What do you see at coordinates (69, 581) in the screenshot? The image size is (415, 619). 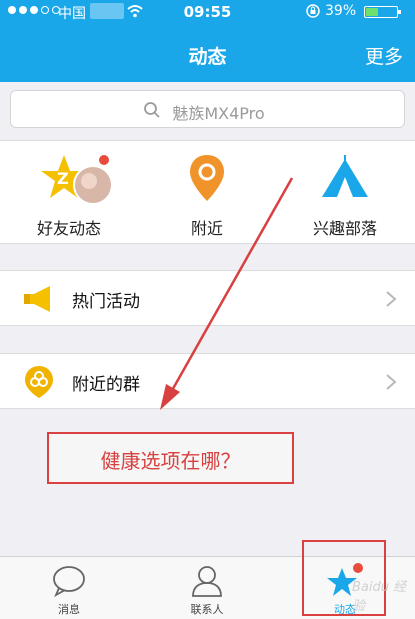 I see `chat-bubble-icon` at bounding box center [69, 581].